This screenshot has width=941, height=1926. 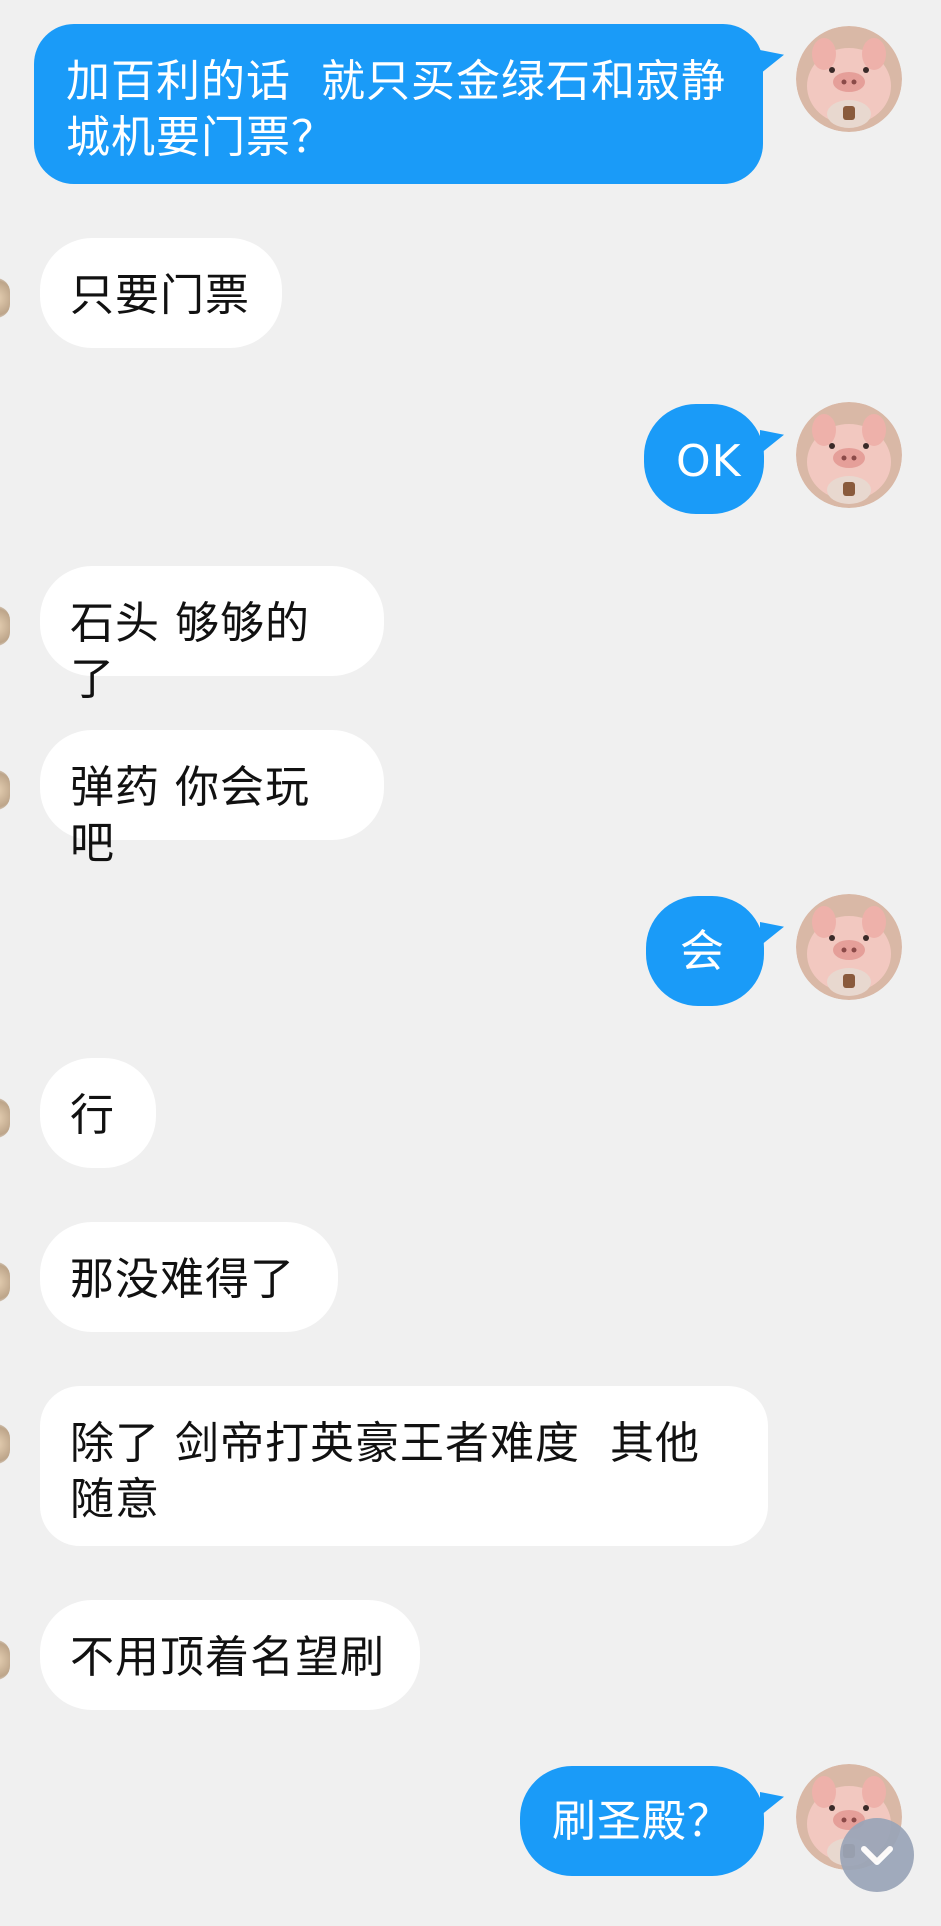 I want to click on incoming-message-bubble: 只要门票, so click(x=161, y=293).